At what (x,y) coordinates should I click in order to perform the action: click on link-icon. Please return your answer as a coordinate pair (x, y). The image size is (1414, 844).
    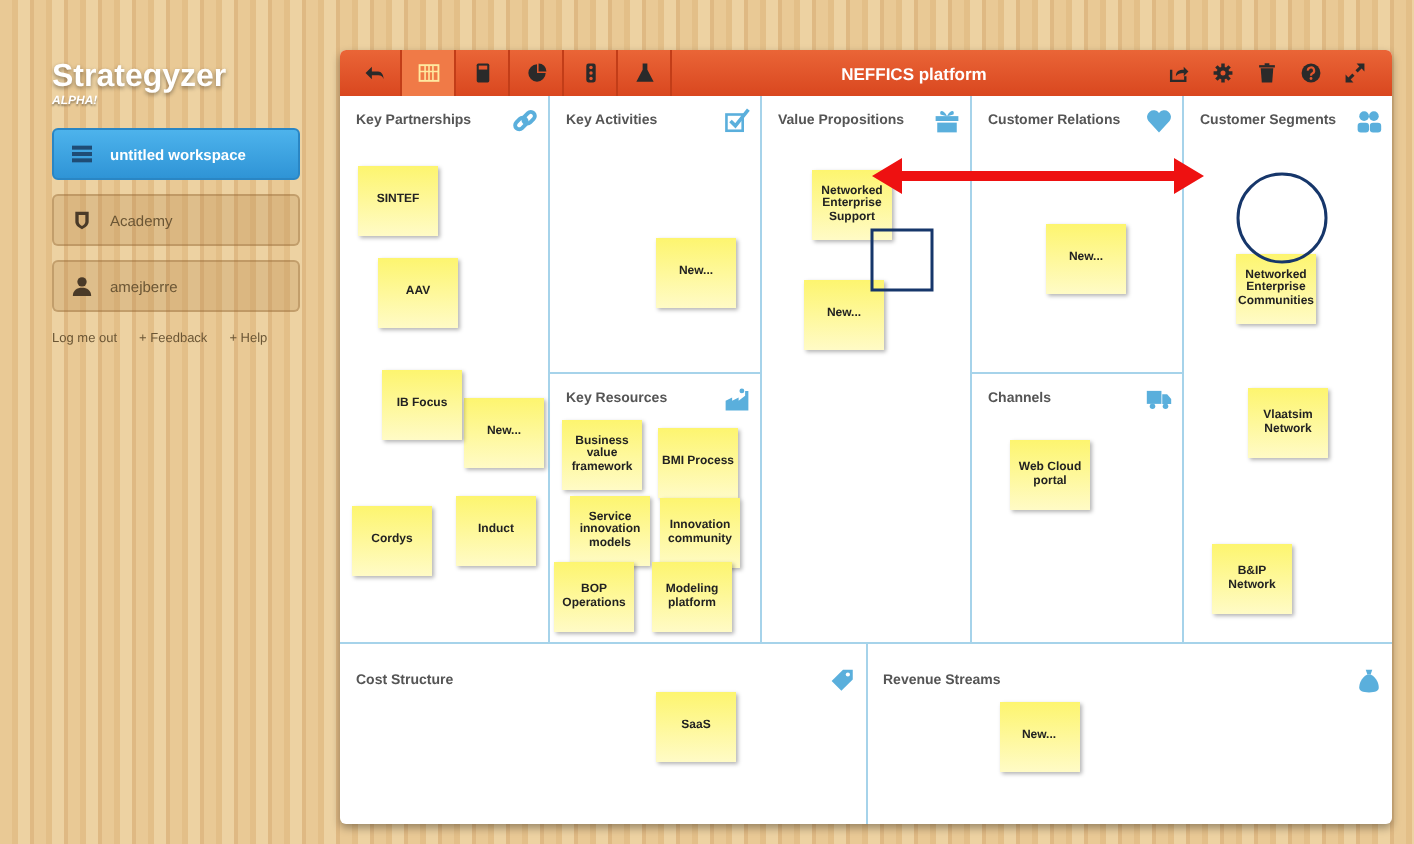
    Looking at the image, I should click on (525, 121).